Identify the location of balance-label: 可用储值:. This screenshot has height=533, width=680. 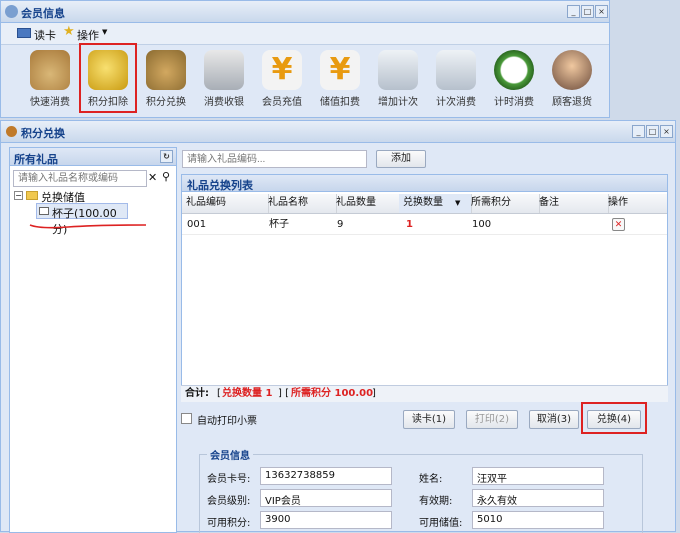
(441, 523).